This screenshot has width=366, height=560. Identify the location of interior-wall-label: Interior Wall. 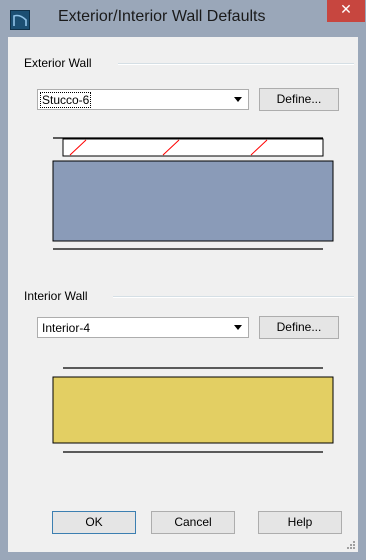
(59, 296).